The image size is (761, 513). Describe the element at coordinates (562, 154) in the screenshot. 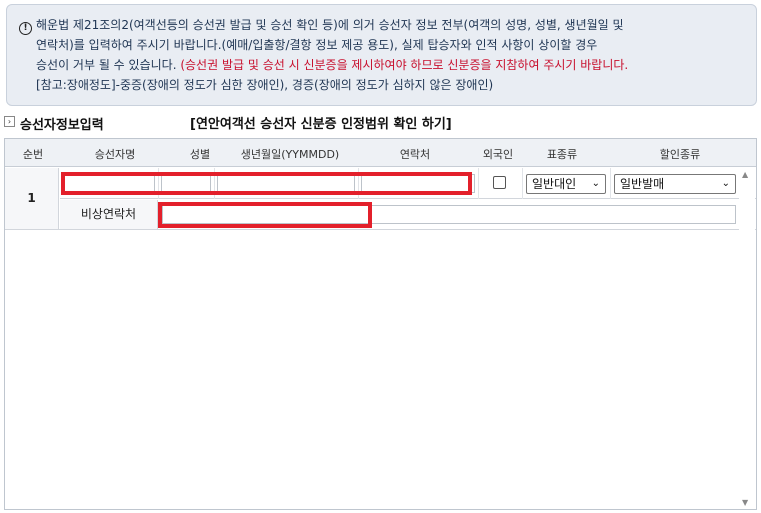

I see `header-ticket-type: 표종류` at that location.